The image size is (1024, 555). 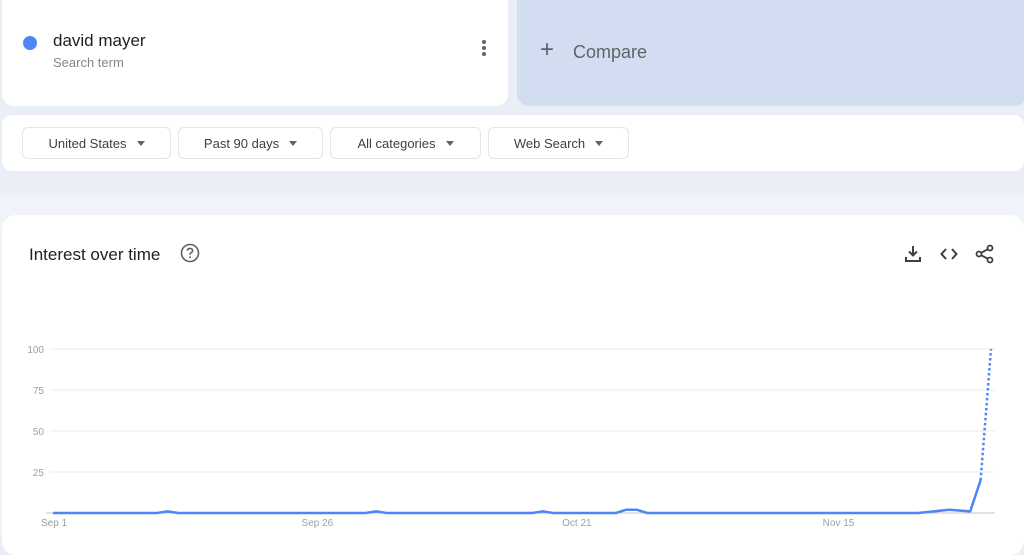 I want to click on series-partial-line, so click(x=986, y=414).